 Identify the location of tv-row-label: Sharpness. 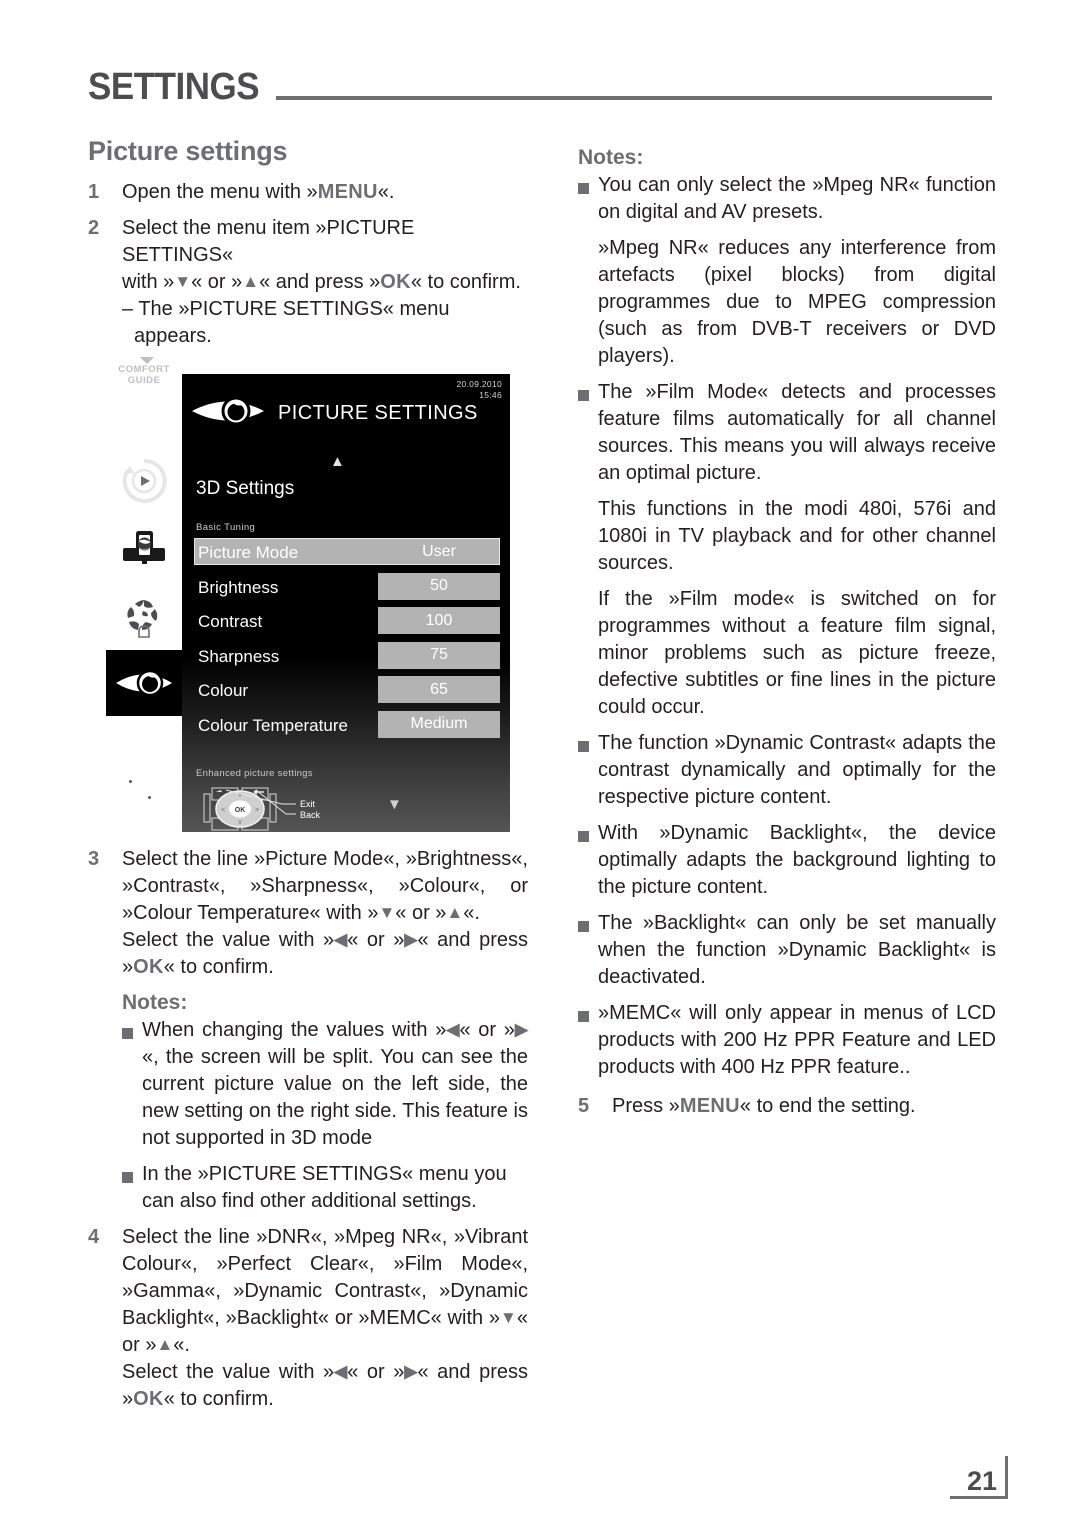
(239, 656).